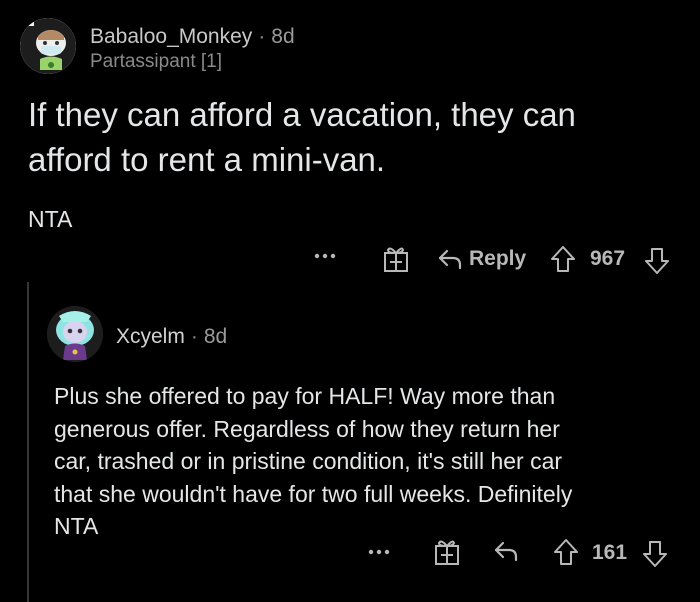  I want to click on reply-button: Reply, so click(481, 259).